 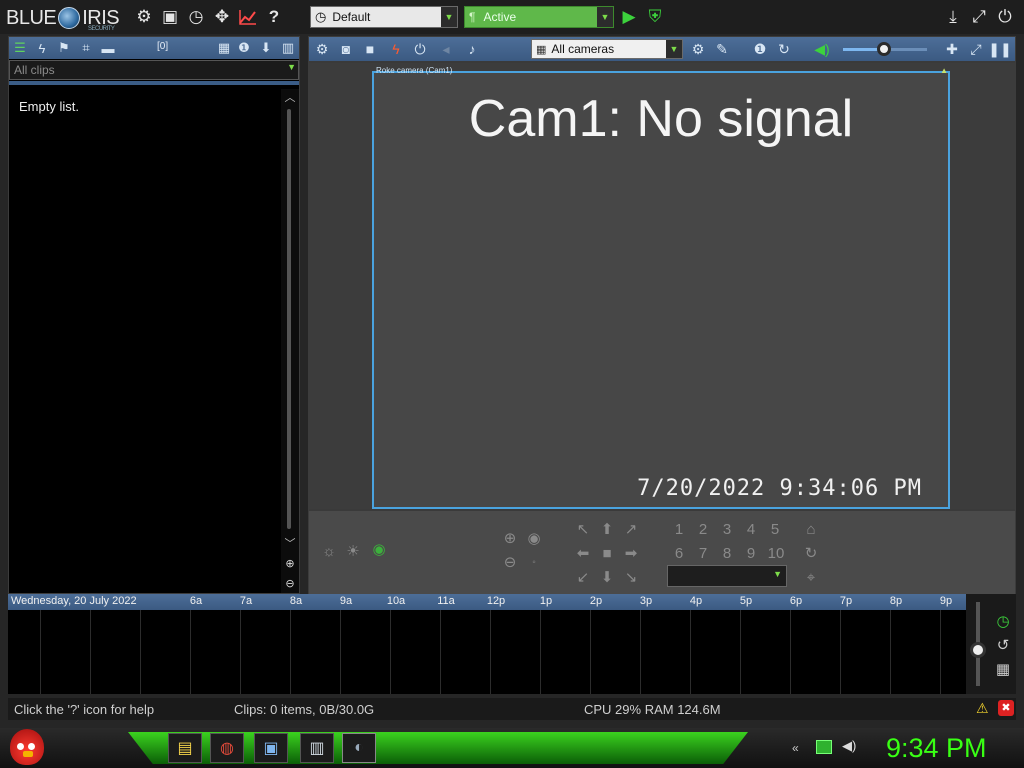 What do you see at coordinates (379, 549) in the screenshot?
I see `ir-light-icon: ◉` at bounding box center [379, 549].